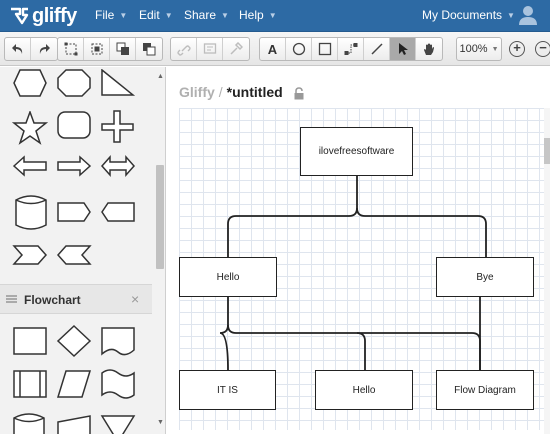  I want to click on format-painter-icon, so click(236, 48).